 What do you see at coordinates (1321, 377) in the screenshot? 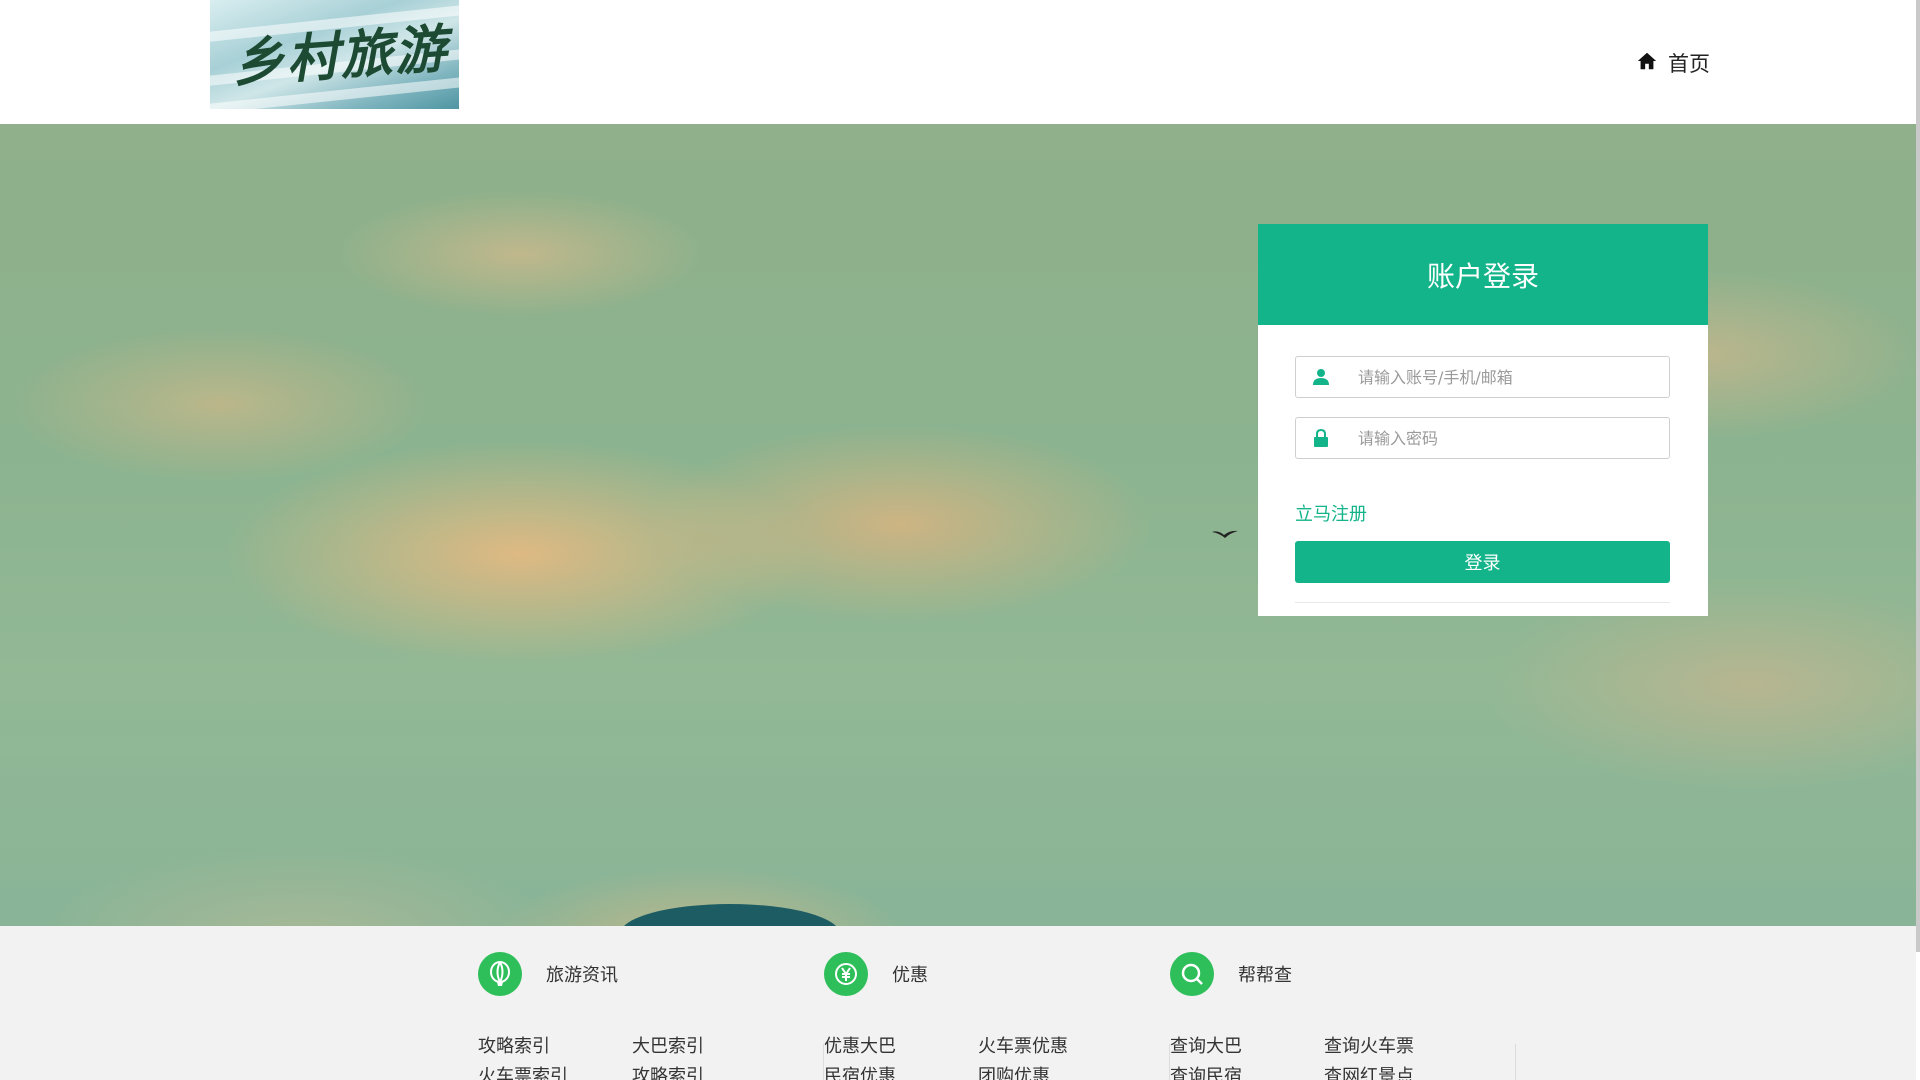
I see `user-icon` at bounding box center [1321, 377].